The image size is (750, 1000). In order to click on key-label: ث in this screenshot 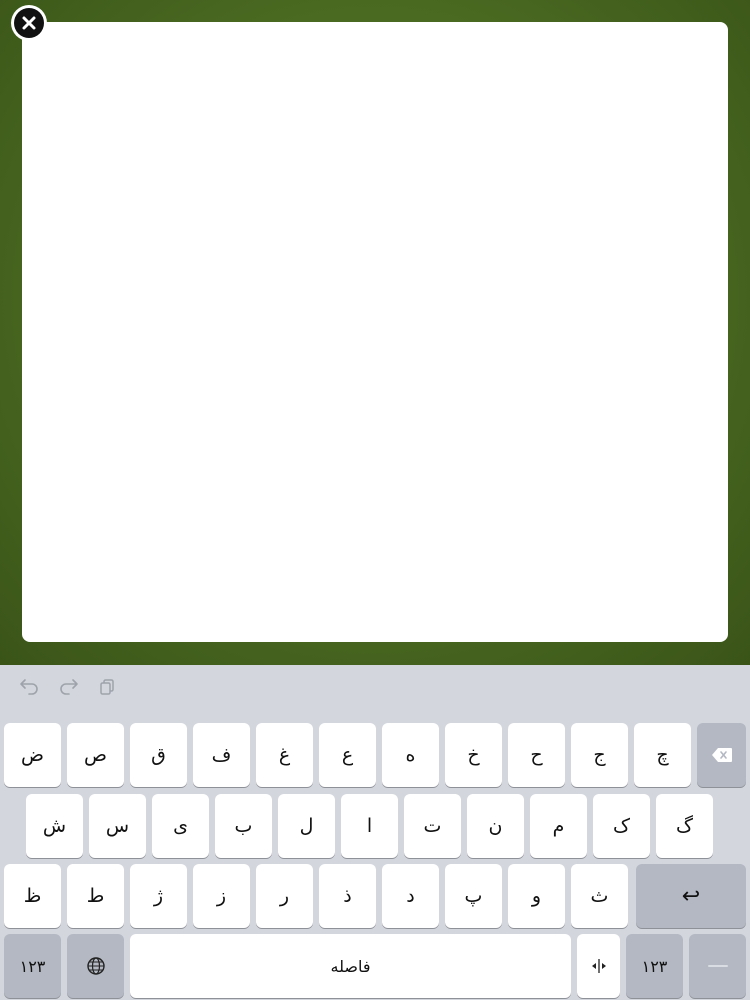, I will do `click(599, 896)`.